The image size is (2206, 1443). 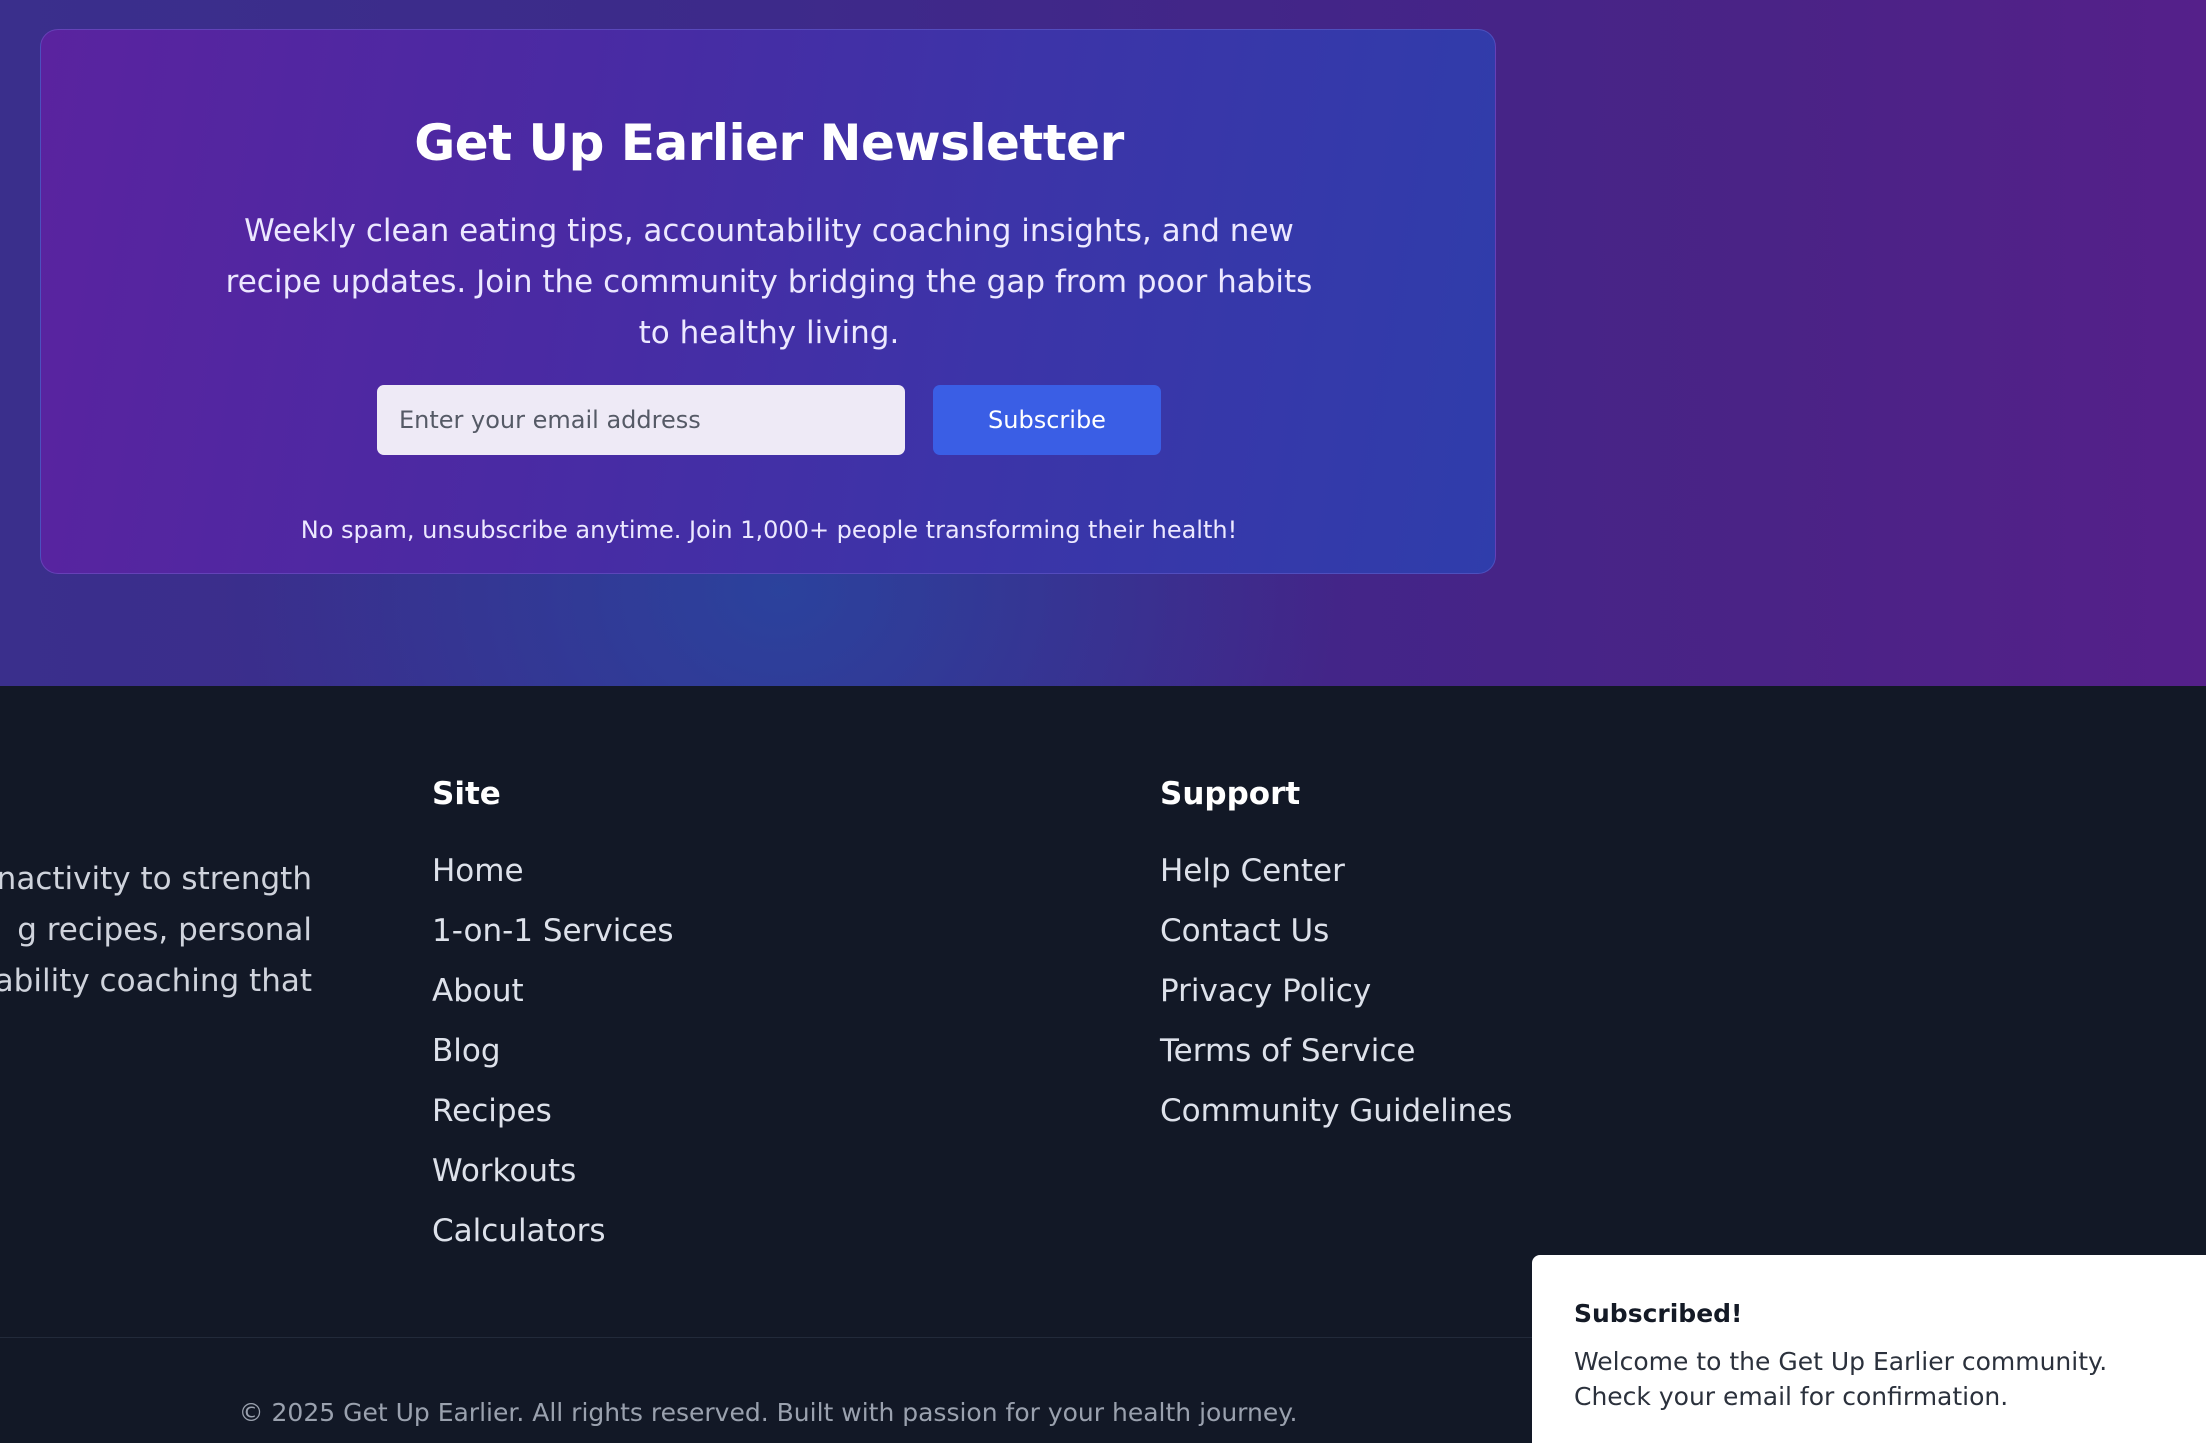 What do you see at coordinates (553, 1116) in the screenshot?
I see `list-item: Recipes` at bounding box center [553, 1116].